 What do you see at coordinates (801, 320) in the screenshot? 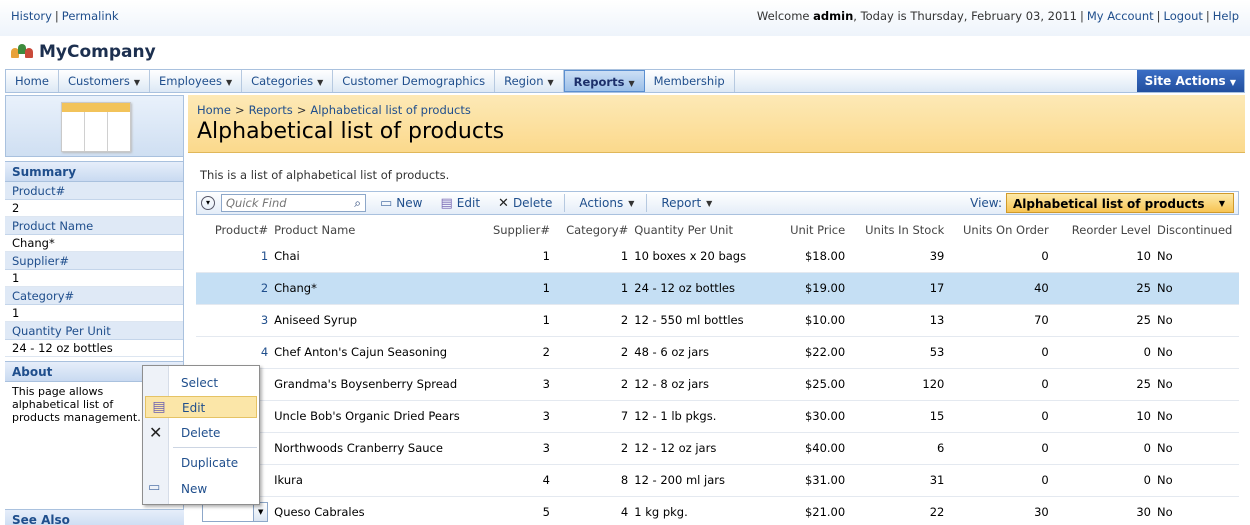
I see `table-cell: $10.00` at bounding box center [801, 320].